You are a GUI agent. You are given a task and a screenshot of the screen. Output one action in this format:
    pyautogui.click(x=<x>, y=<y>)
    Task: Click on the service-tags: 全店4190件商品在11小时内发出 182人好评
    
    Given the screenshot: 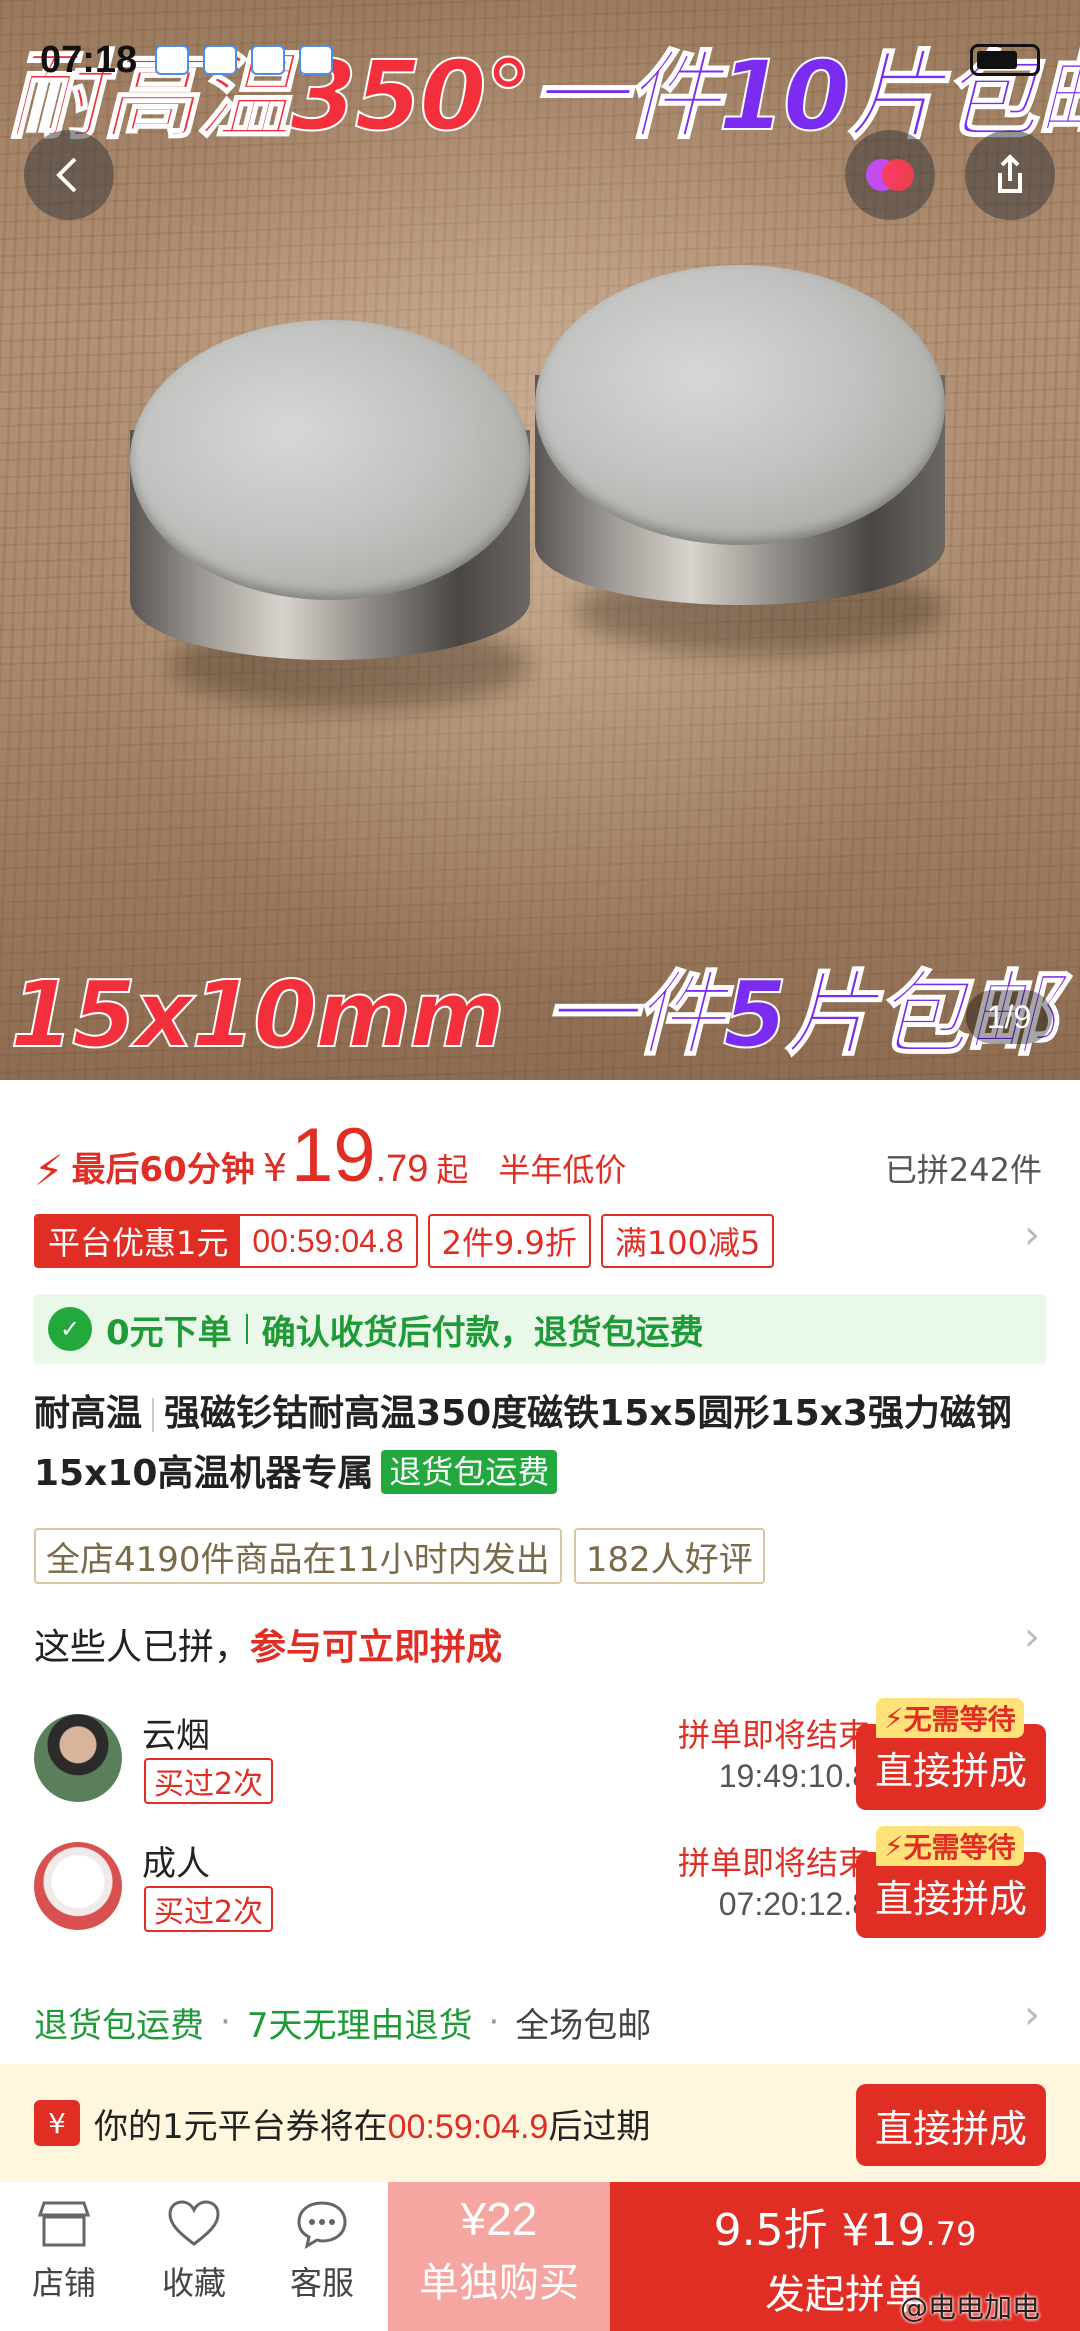 What is the action you would take?
    pyautogui.click(x=399, y=1556)
    